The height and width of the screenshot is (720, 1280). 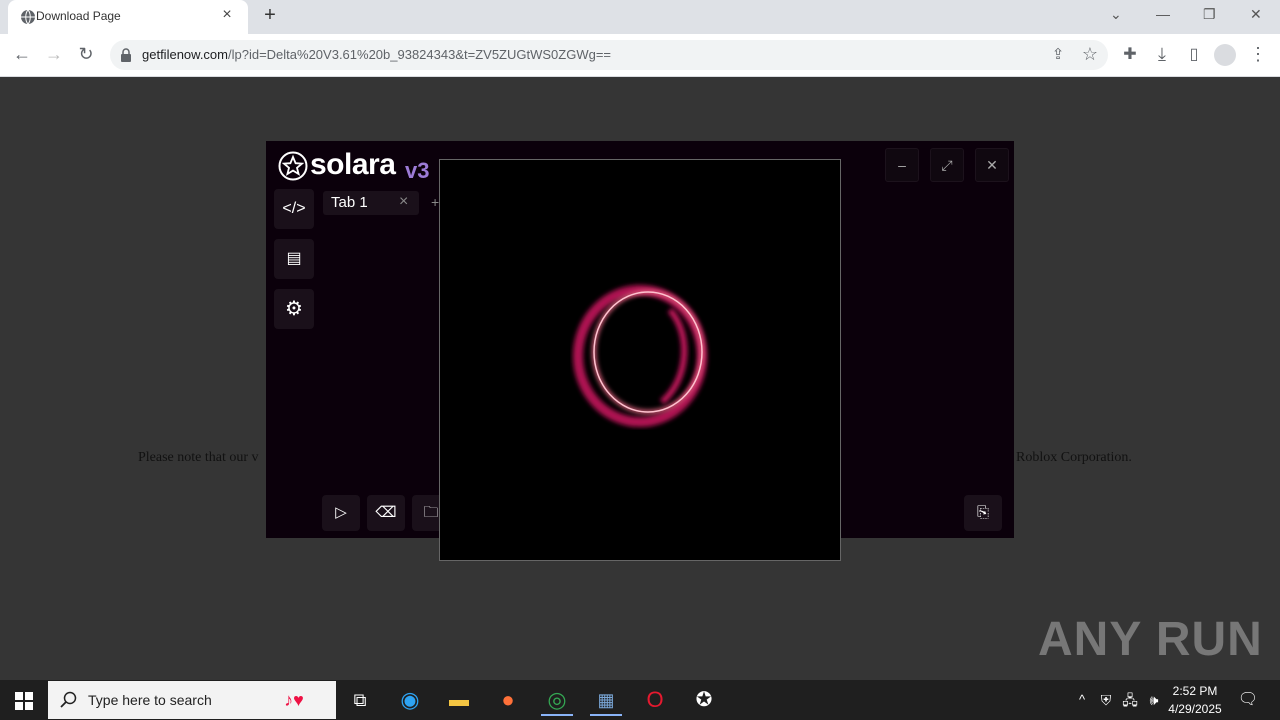 What do you see at coordinates (126, 55) in the screenshot?
I see `lock-icon` at bounding box center [126, 55].